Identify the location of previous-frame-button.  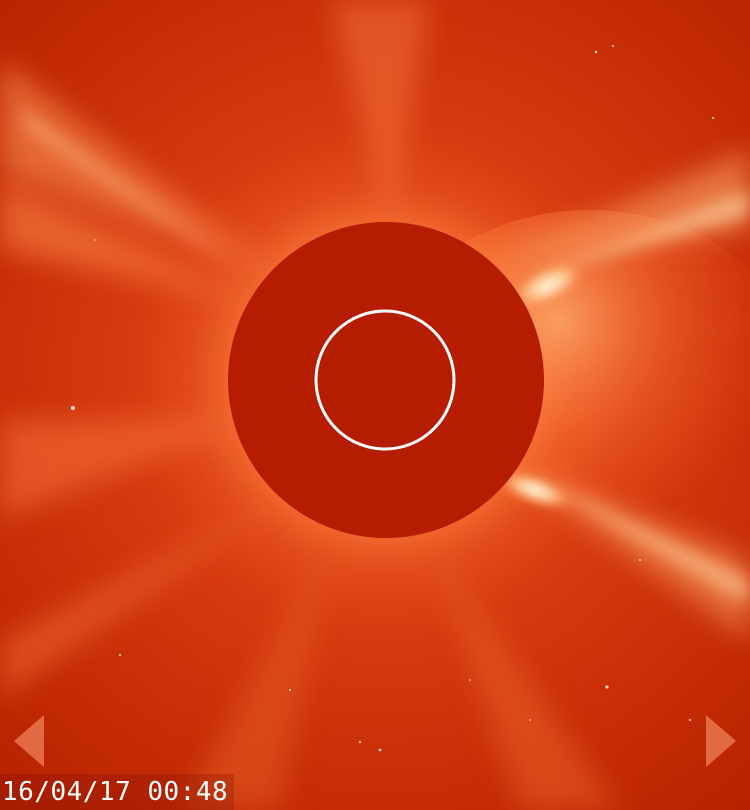
(29, 741).